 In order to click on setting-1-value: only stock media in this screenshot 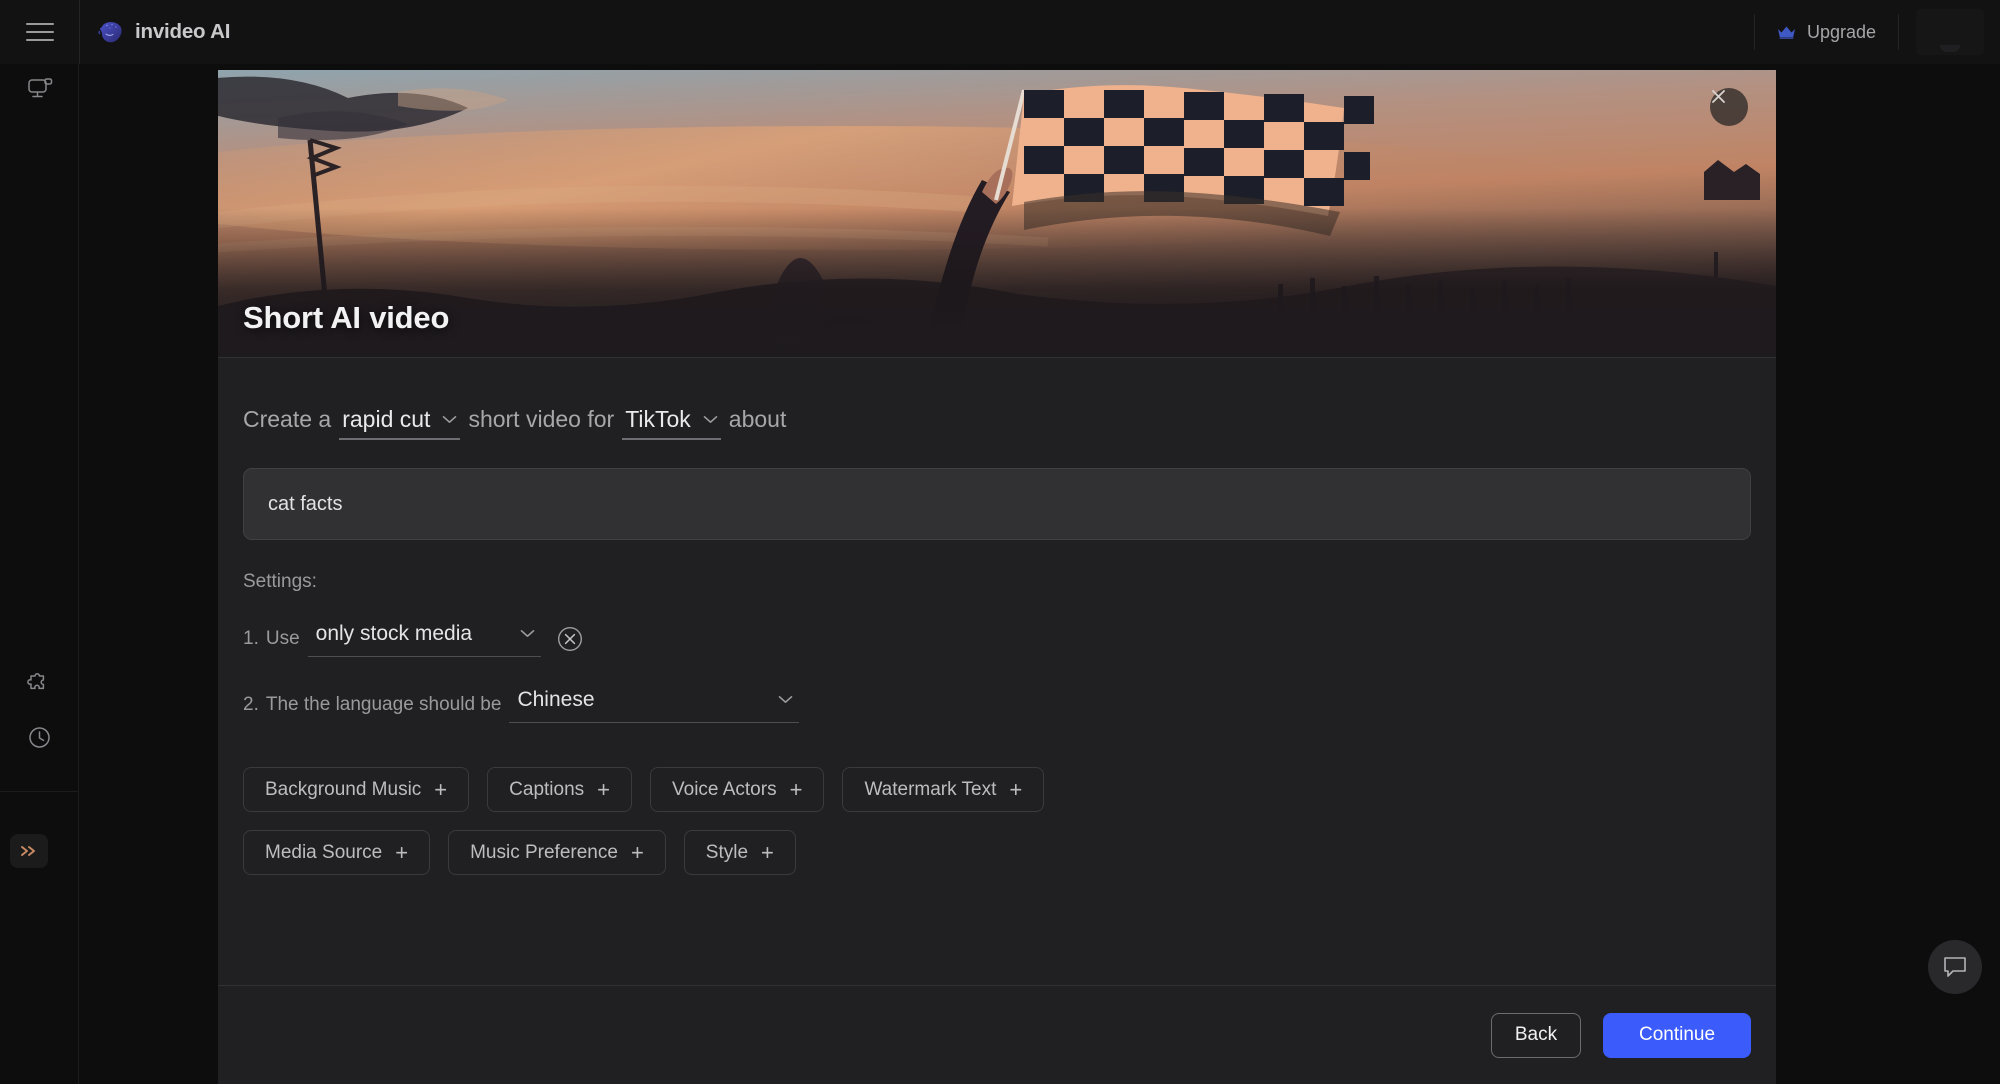, I will do `click(394, 633)`.